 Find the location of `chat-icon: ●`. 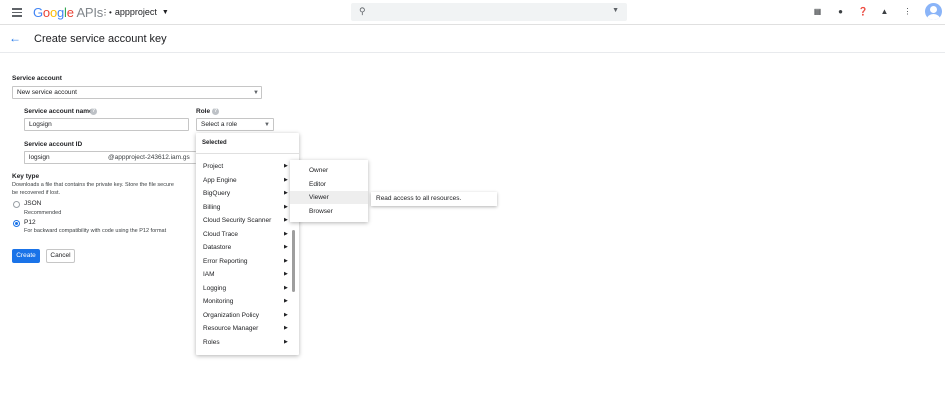

chat-icon: ● is located at coordinates (840, 11).